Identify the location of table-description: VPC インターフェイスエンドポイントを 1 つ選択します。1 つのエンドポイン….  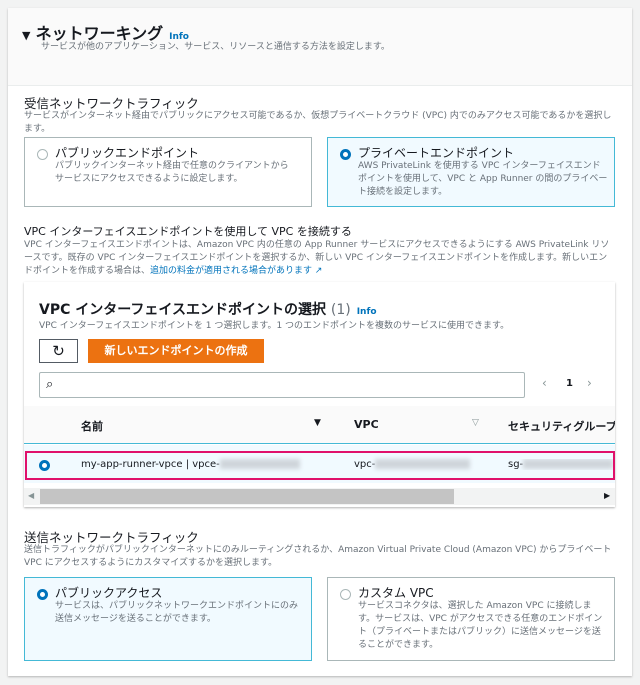
(274, 326).